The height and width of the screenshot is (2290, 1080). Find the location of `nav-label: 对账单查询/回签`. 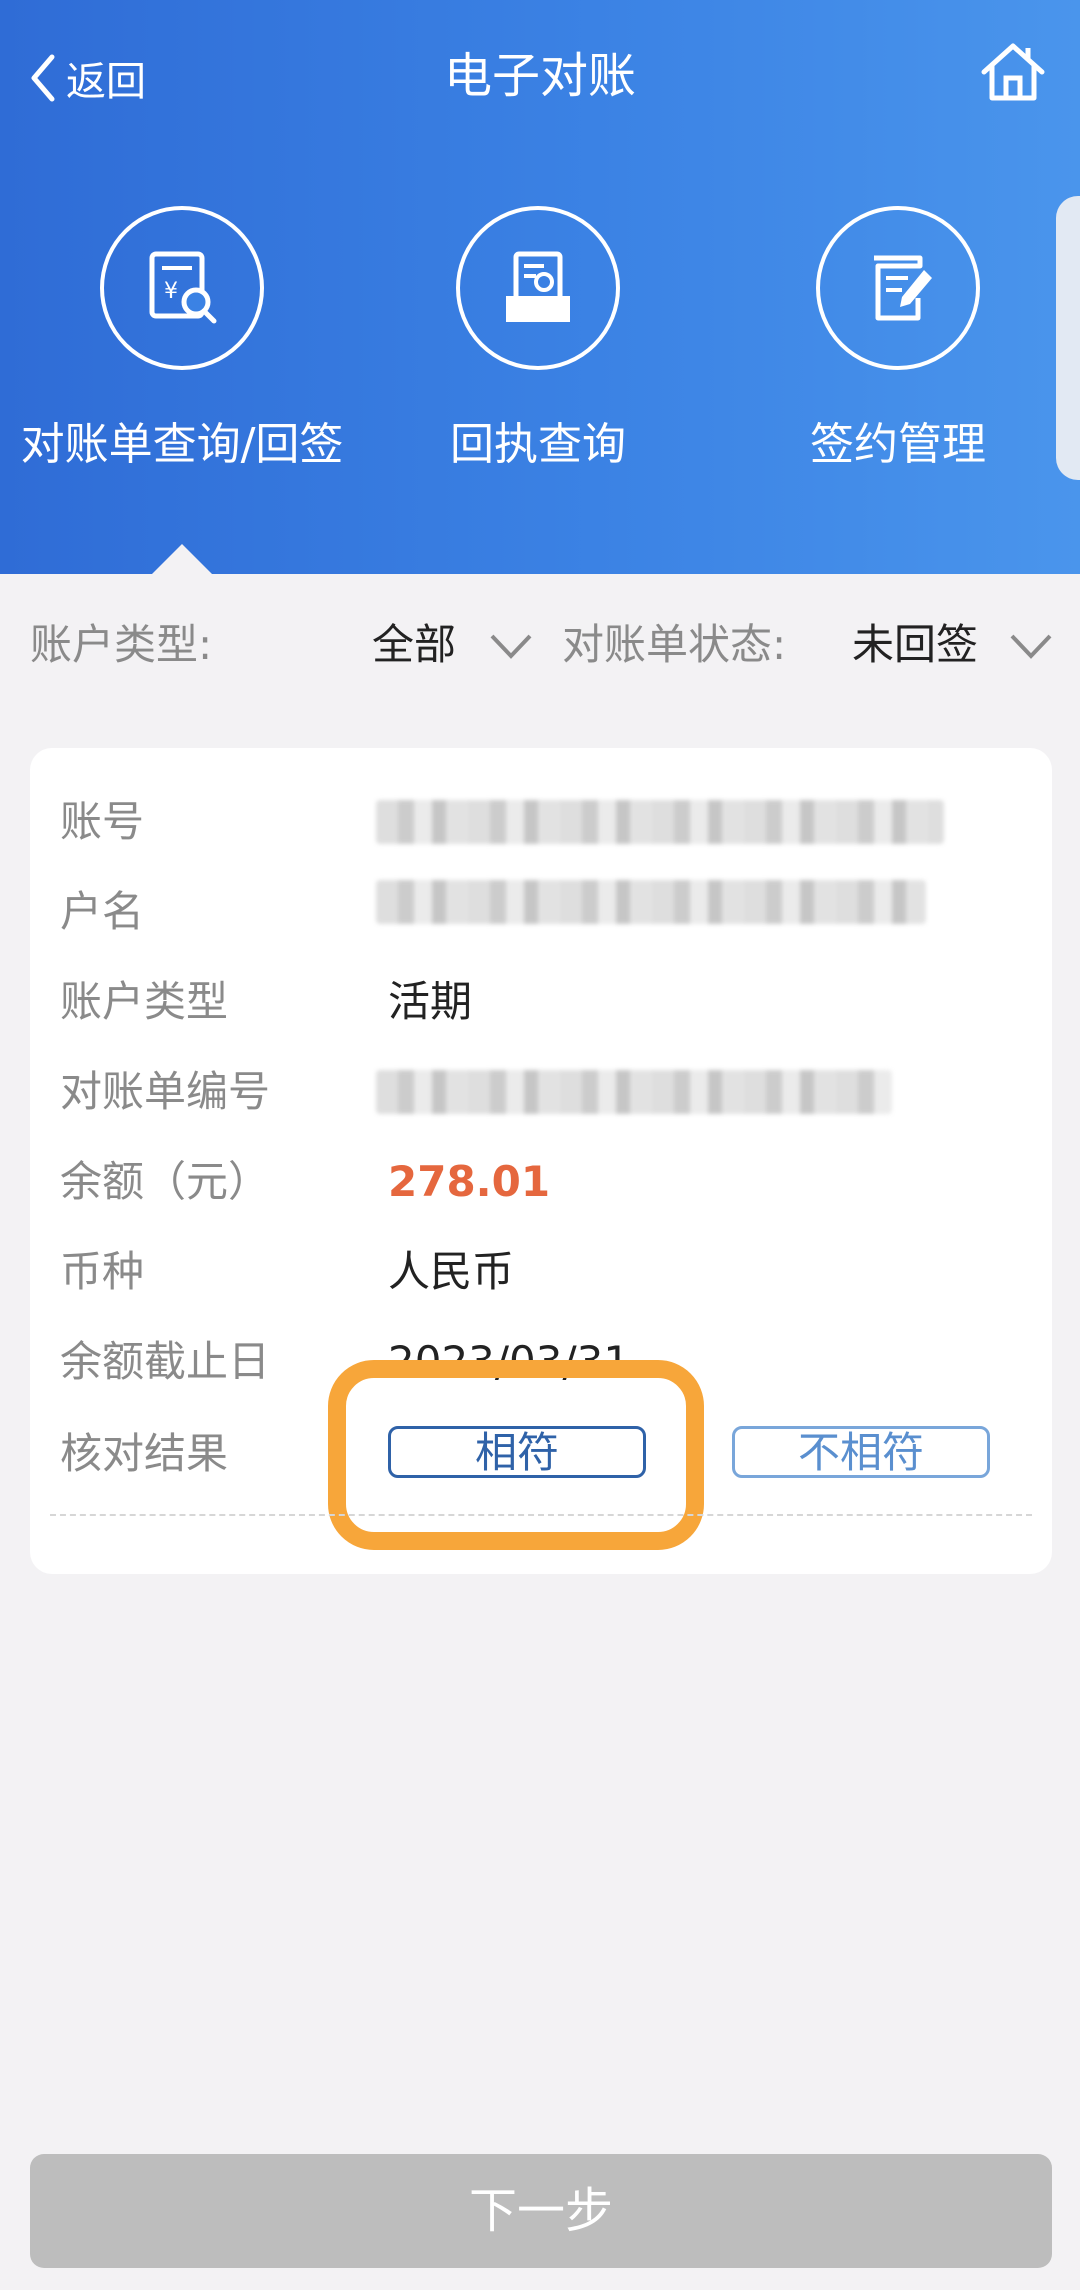

nav-label: 对账单查询/回签 is located at coordinates (182, 444).